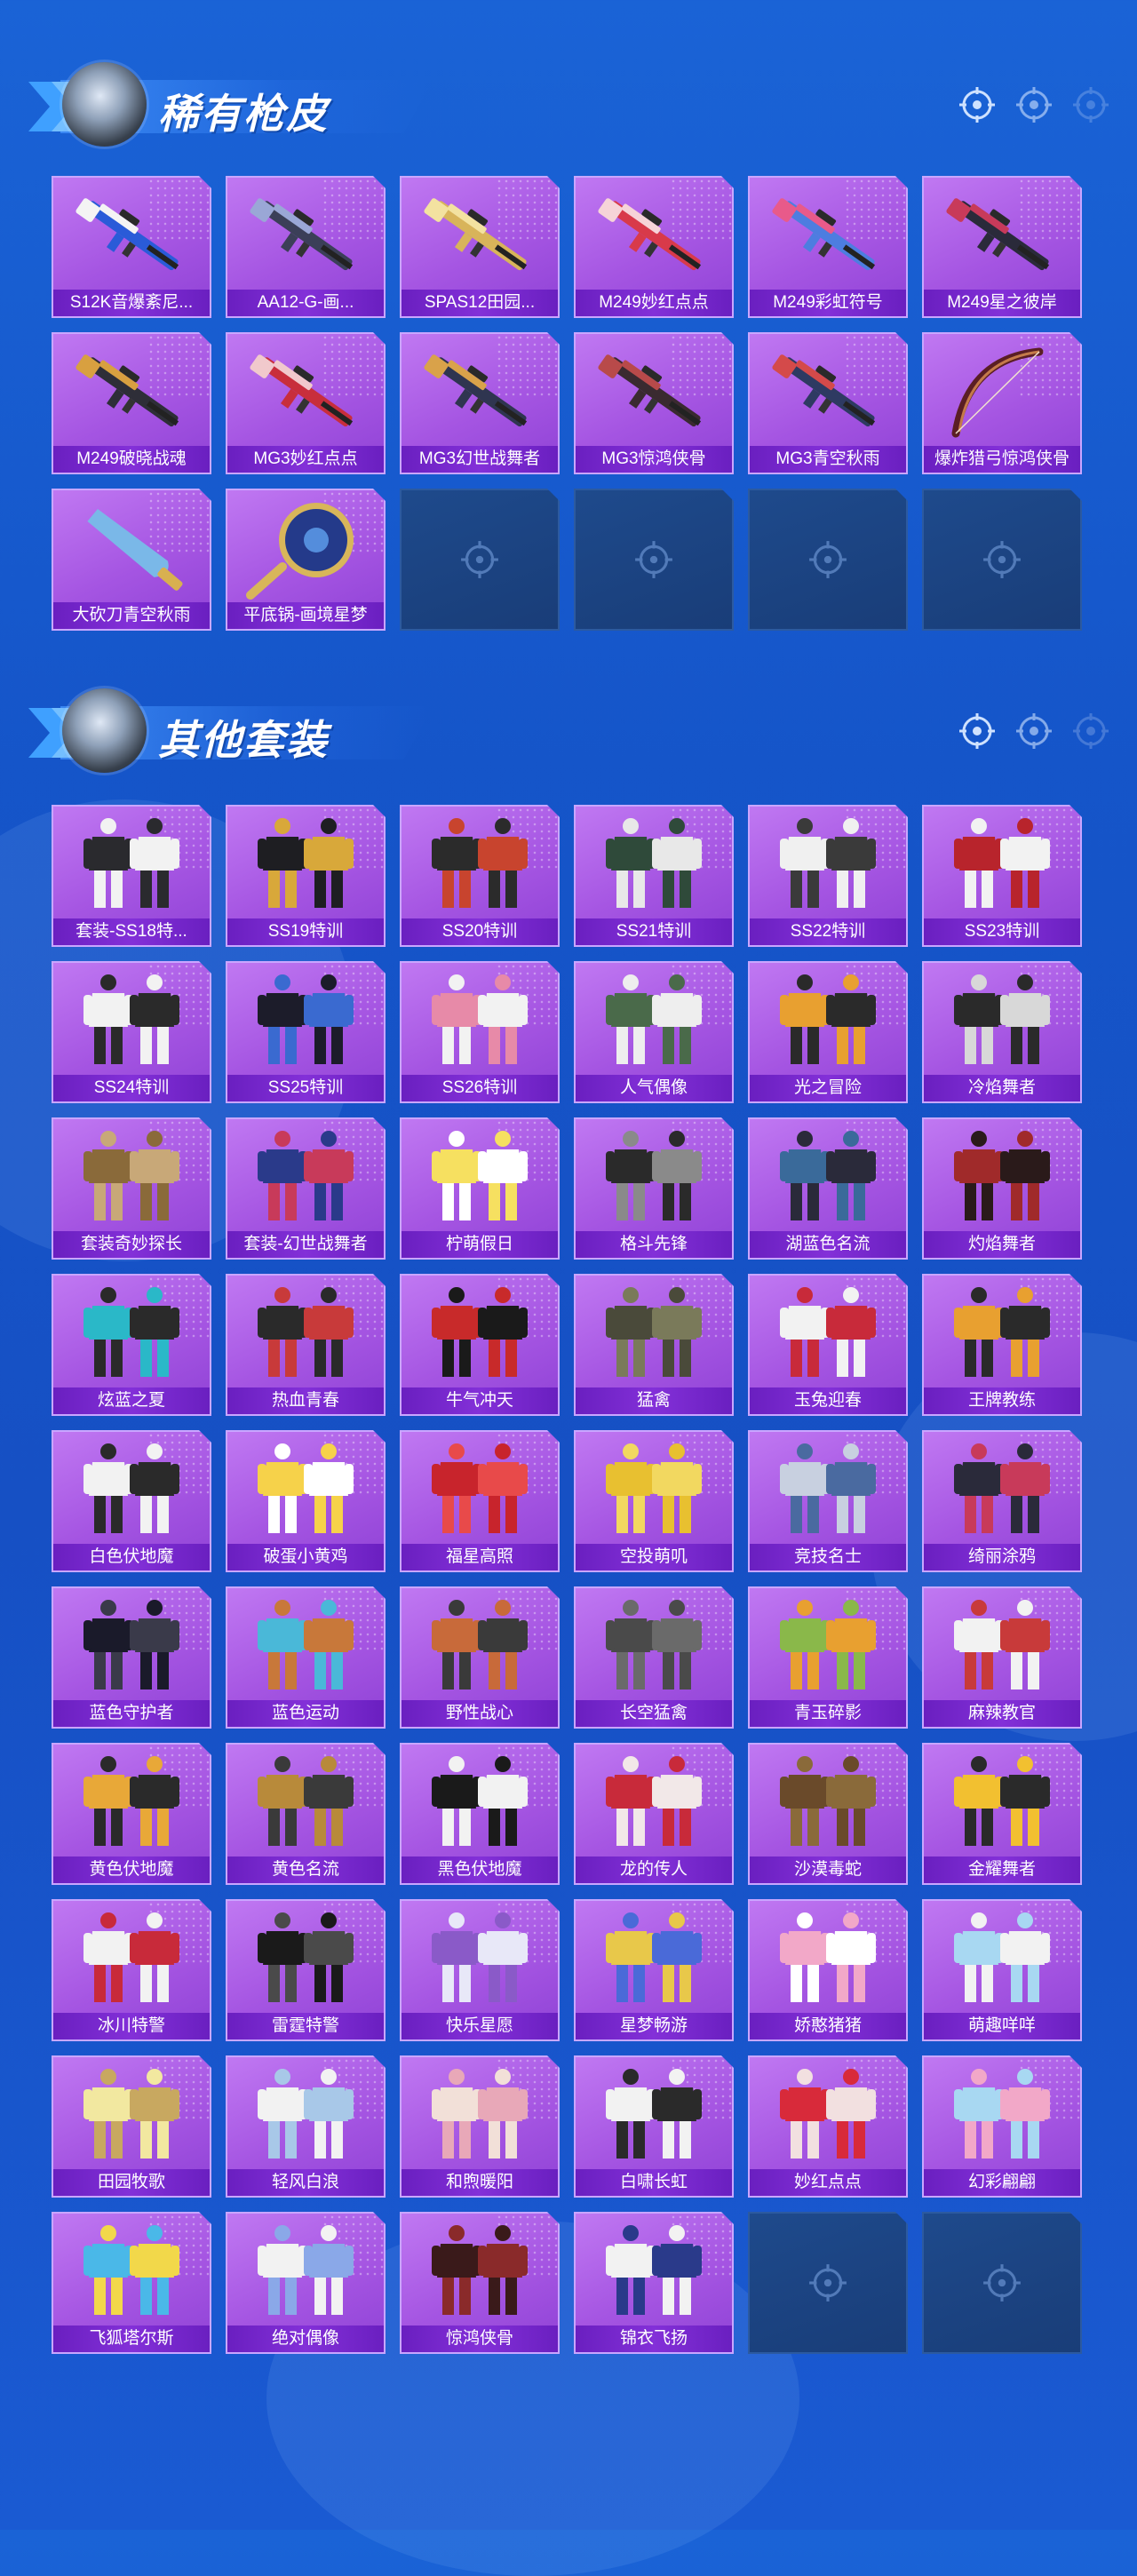  I want to click on outfit-card: 雷霆特警, so click(306, 1970).